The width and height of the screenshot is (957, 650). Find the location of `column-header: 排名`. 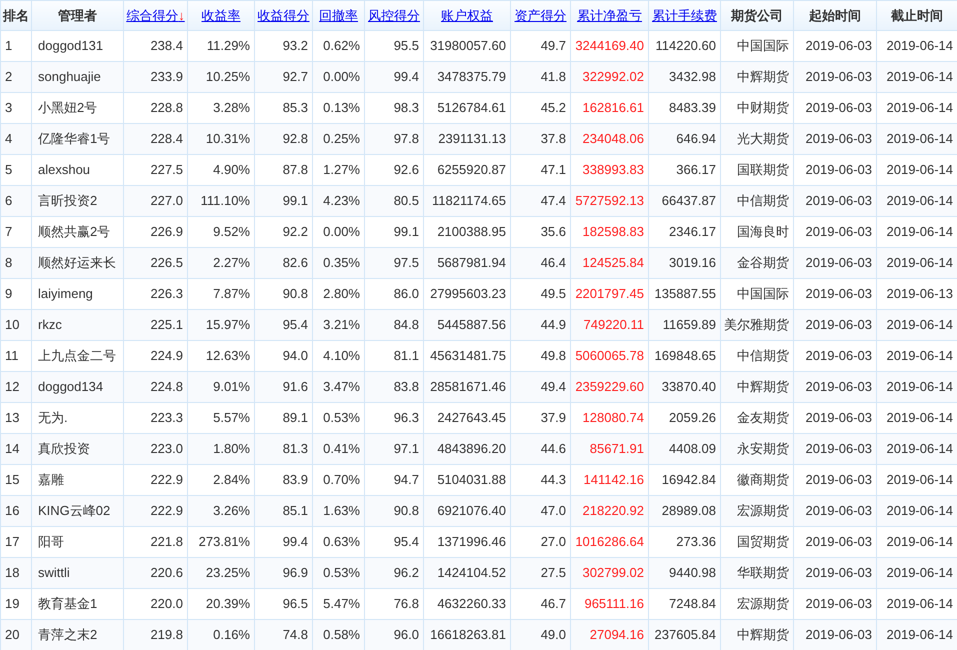

column-header: 排名 is located at coordinates (16, 15).